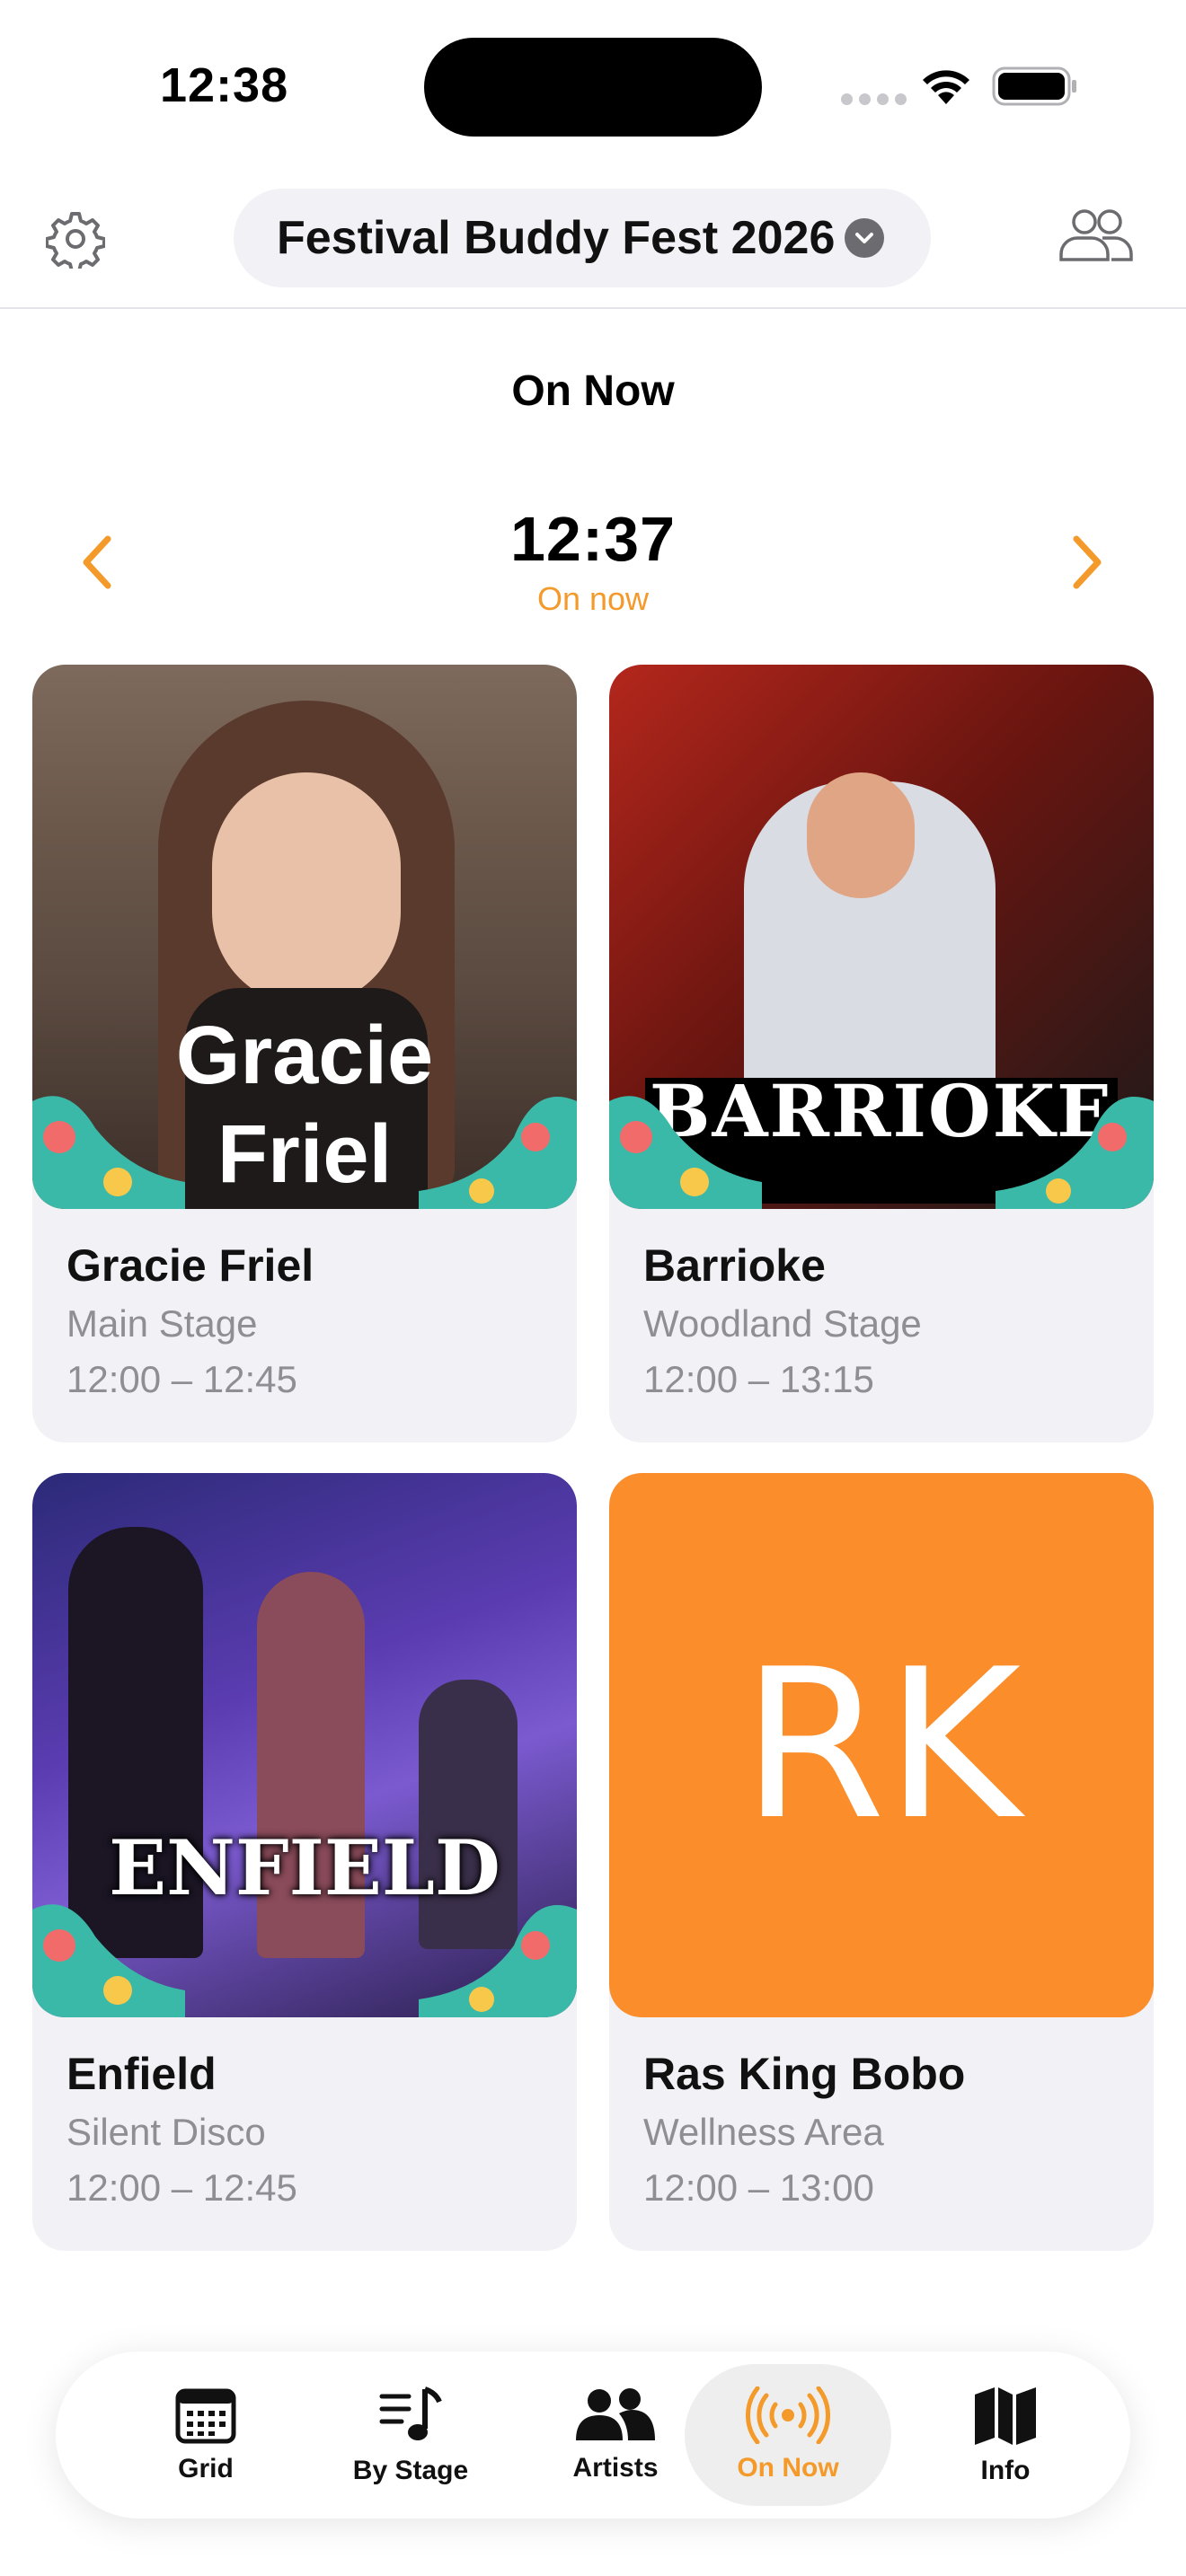  I want to click on artist-name: Ras King Bobo, so click(804, 2074).